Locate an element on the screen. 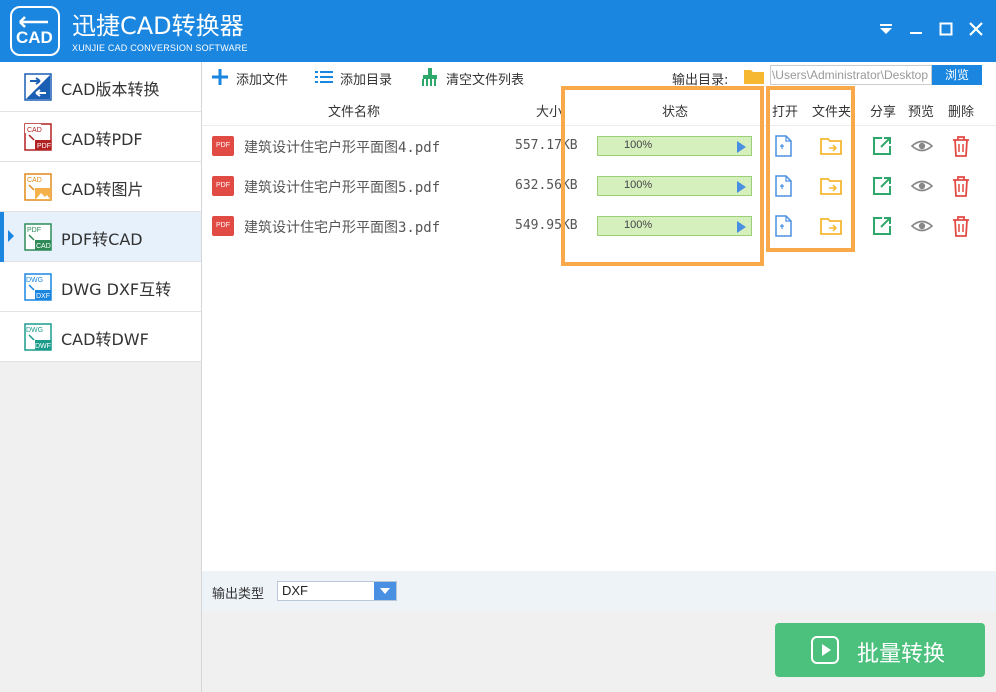  output-type-select: DXF is located at coordinates (337, 591).